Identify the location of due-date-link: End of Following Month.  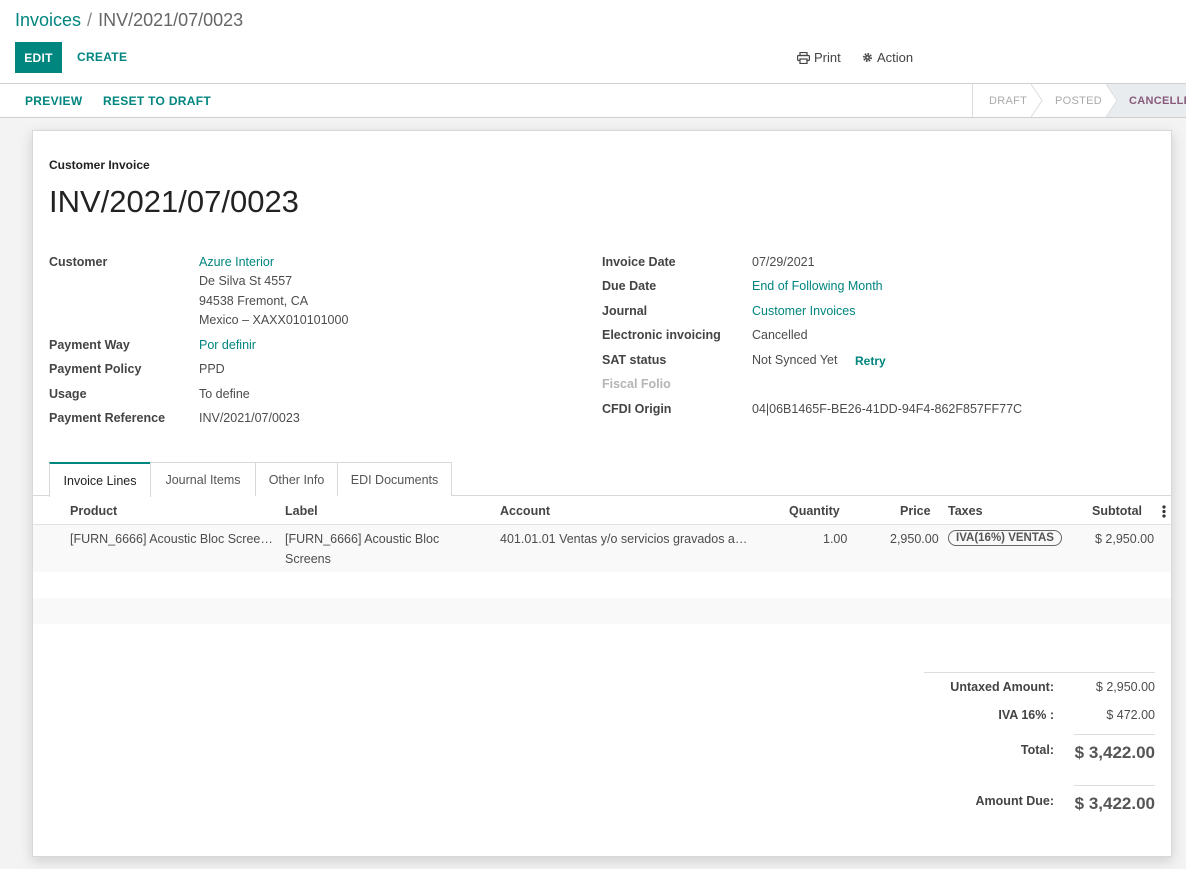
(817, 286).